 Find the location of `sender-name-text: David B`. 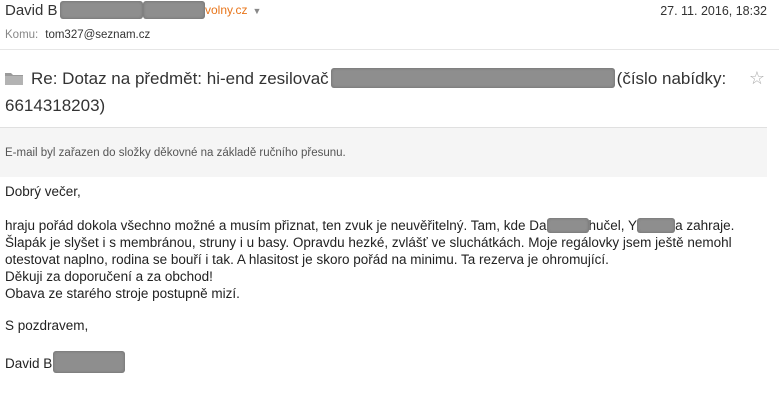

sender-name-text: David B is located at coordinates (31, 10).